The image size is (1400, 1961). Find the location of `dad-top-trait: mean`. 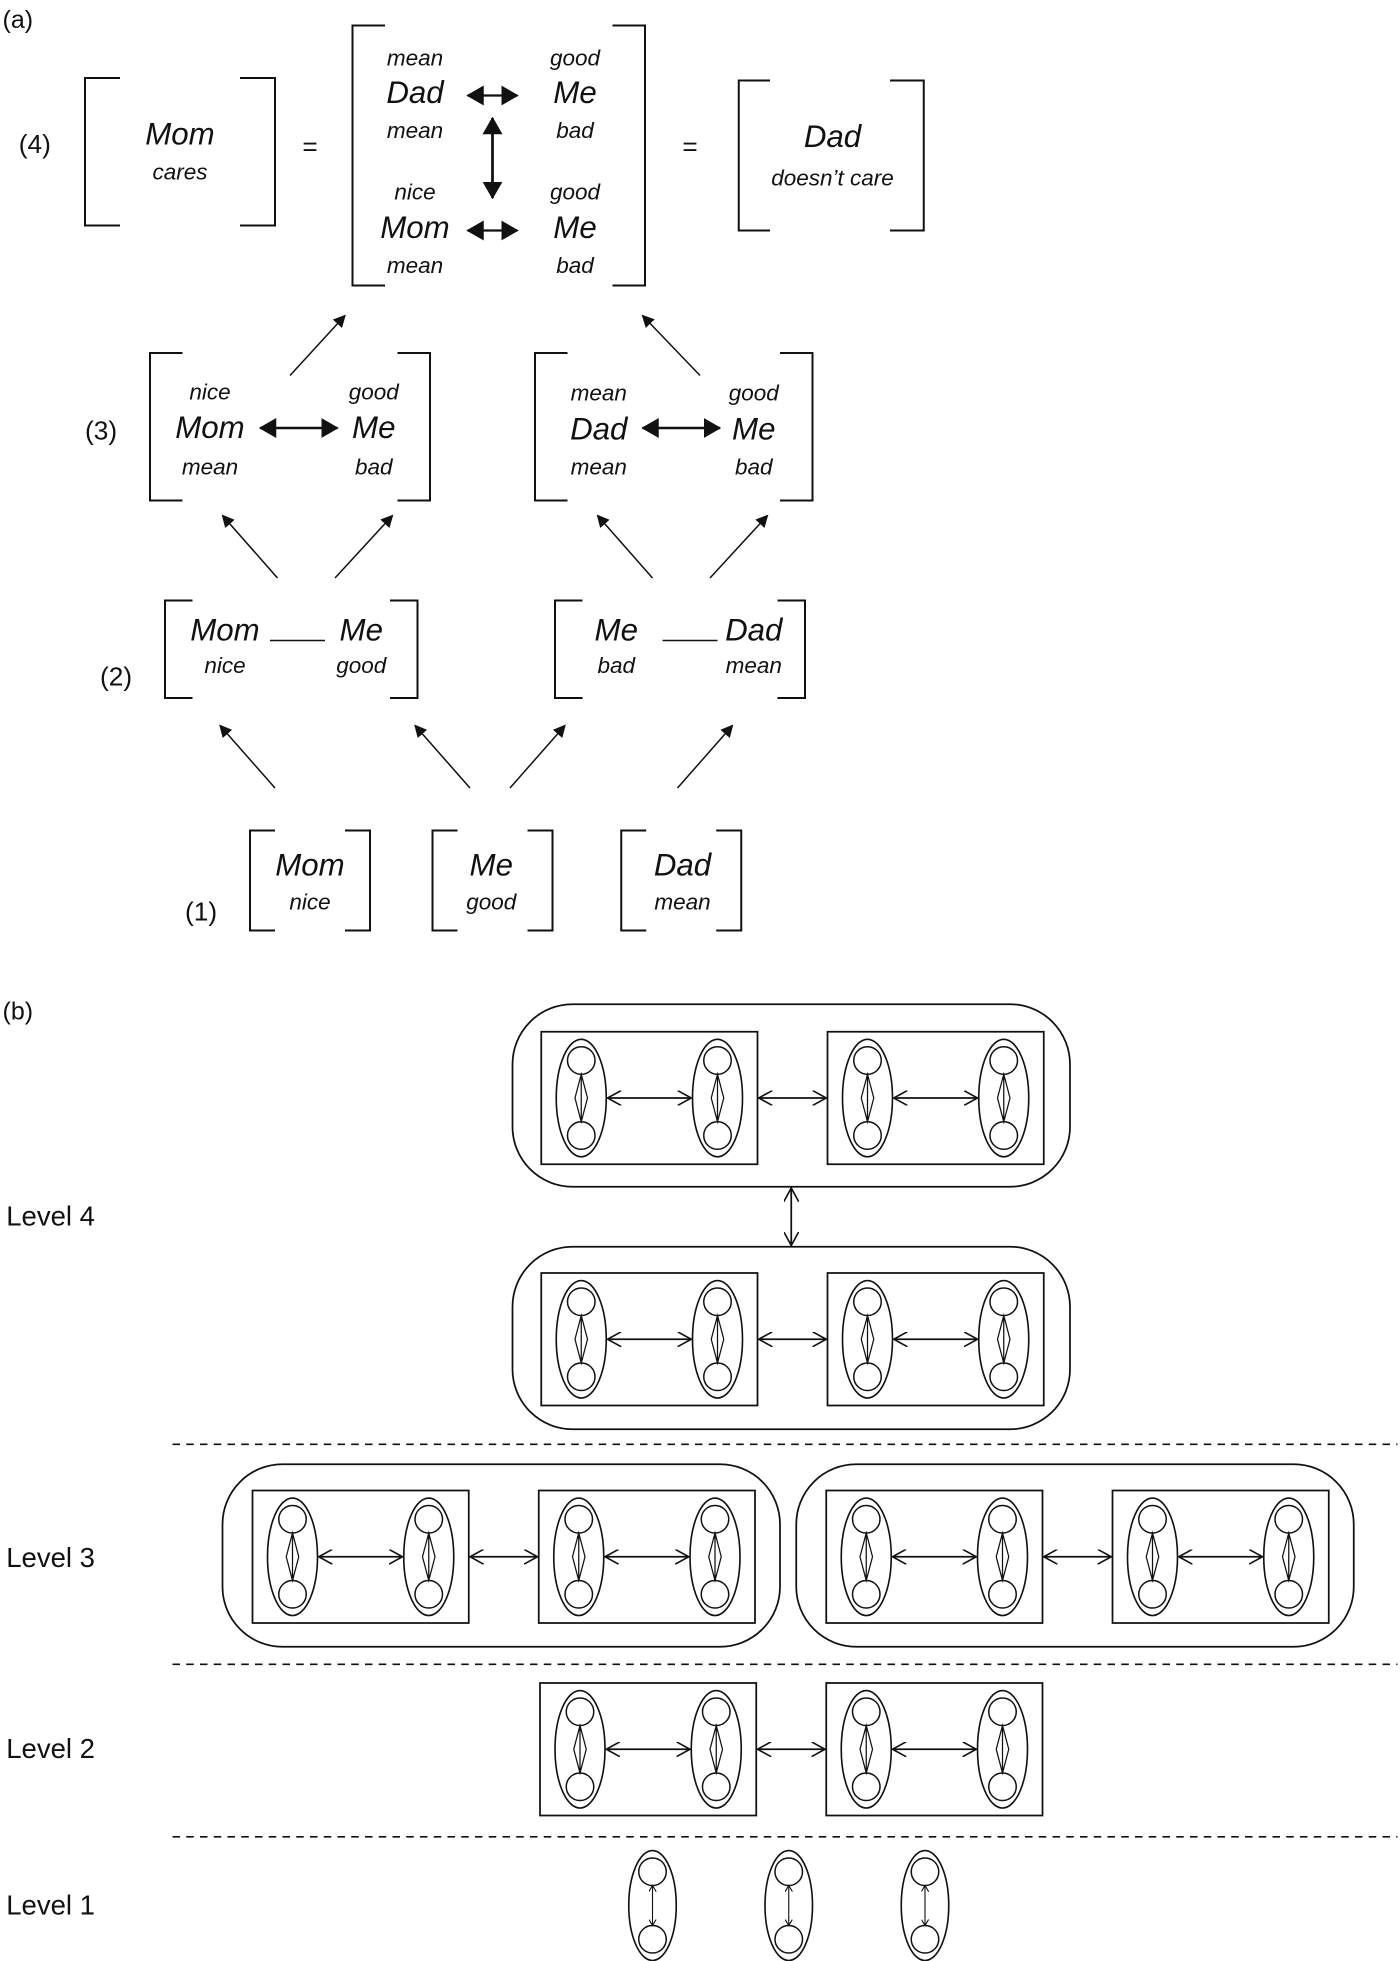

dad-top-trait: mean is located at coordinates (415, 58).